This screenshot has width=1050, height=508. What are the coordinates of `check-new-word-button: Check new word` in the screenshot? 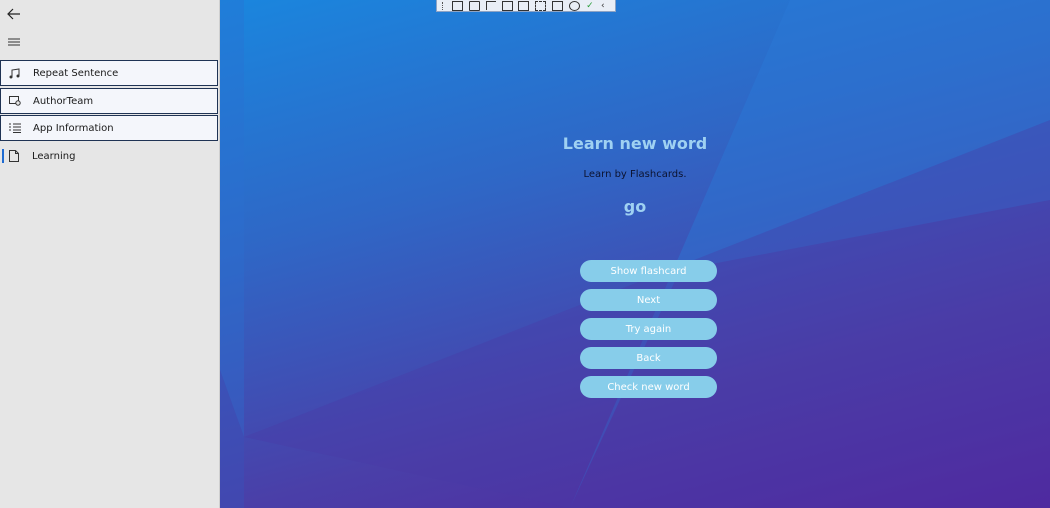 It's located at (648, 387).